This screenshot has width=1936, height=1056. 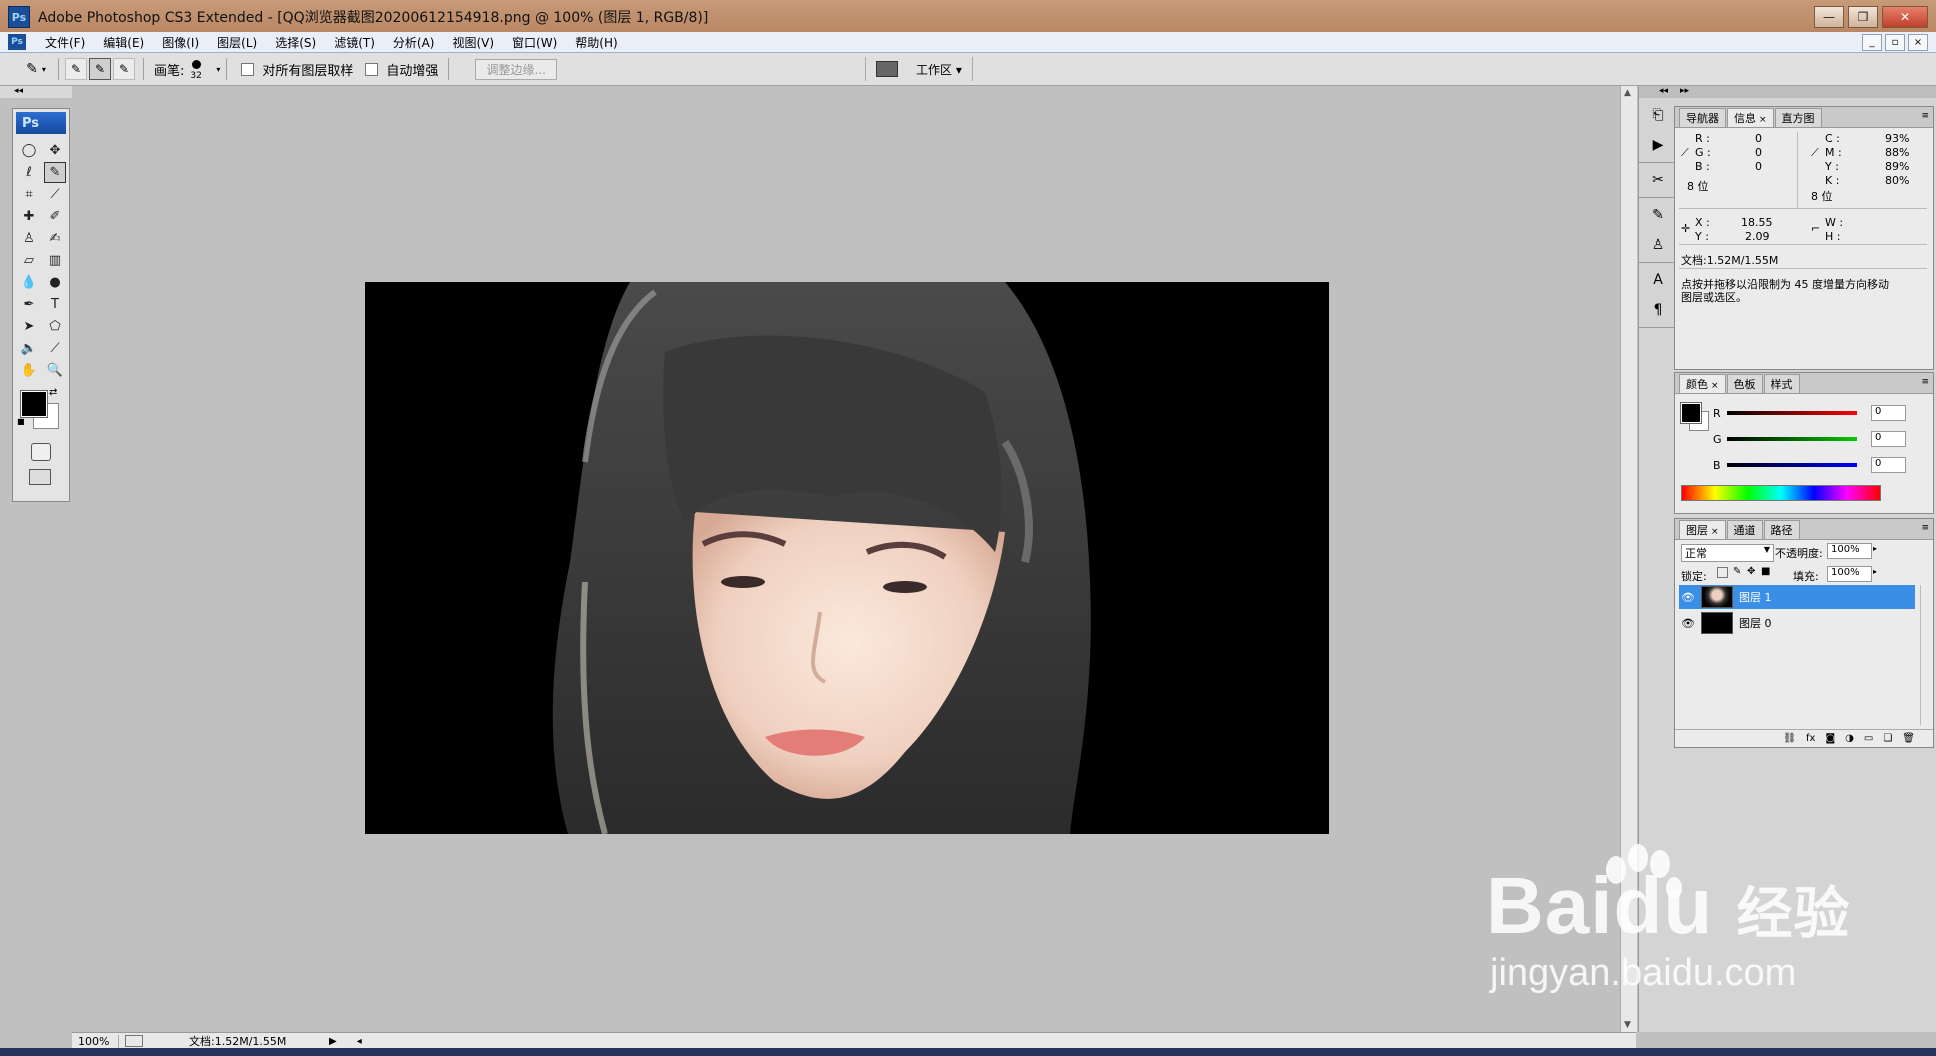 I want to click on close-button: ✕, so click(x=1905, y=17).